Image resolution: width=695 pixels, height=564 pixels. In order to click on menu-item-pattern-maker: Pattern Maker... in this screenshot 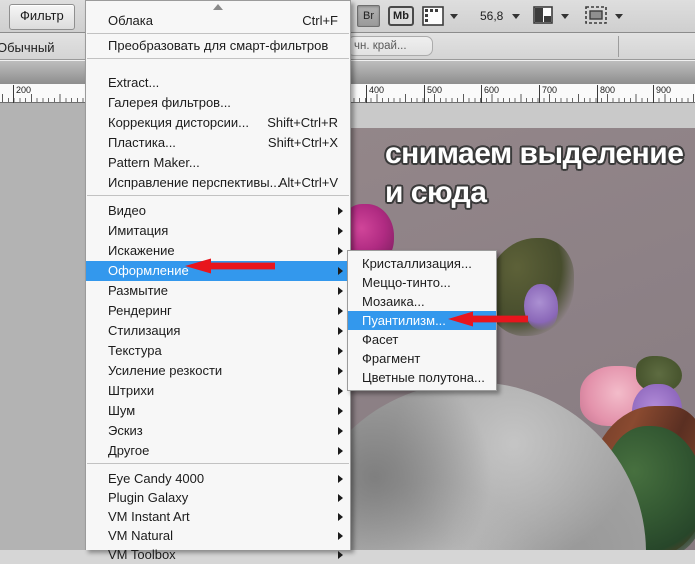, I will do `click(218, 163)`.